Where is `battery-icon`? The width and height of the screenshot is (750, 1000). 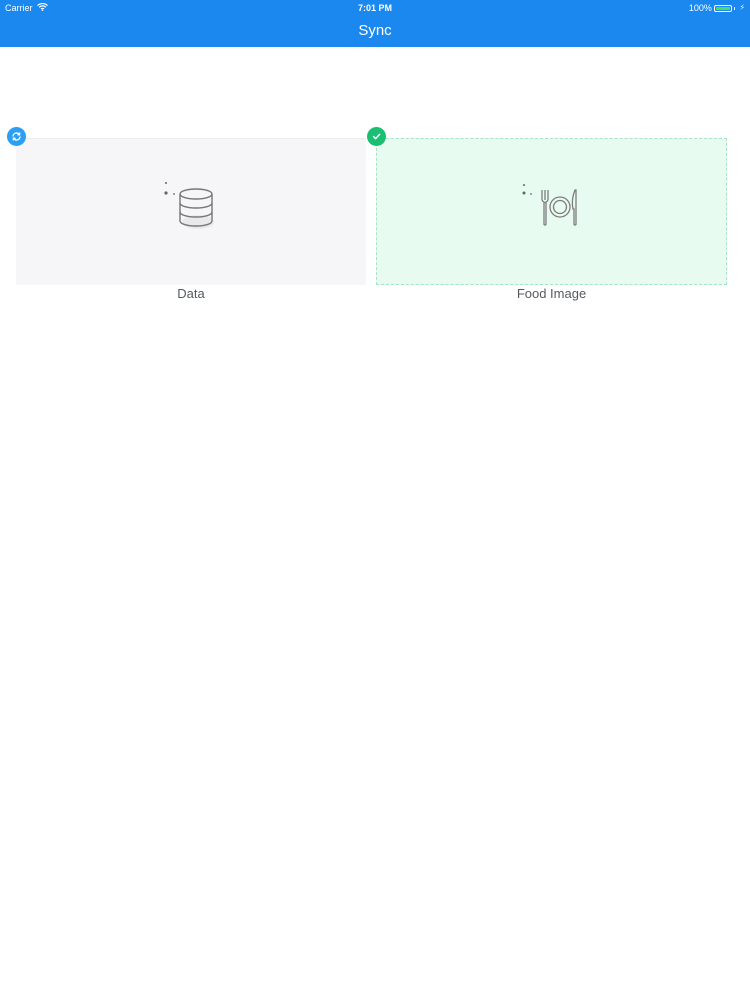 battery-icon is located at coordinates (722, 8).